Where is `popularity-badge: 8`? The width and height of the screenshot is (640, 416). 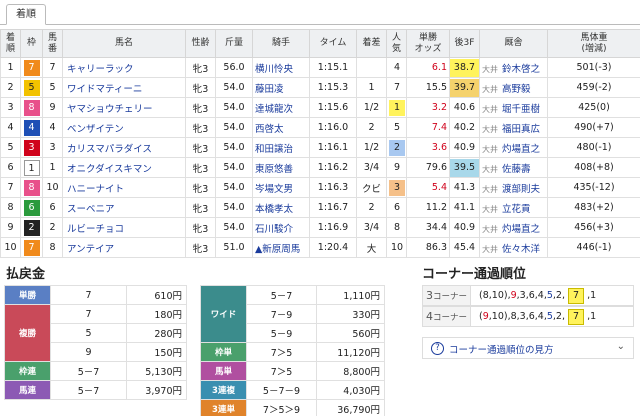
popularity-badge: 8 is located at coordinates (397, 227).